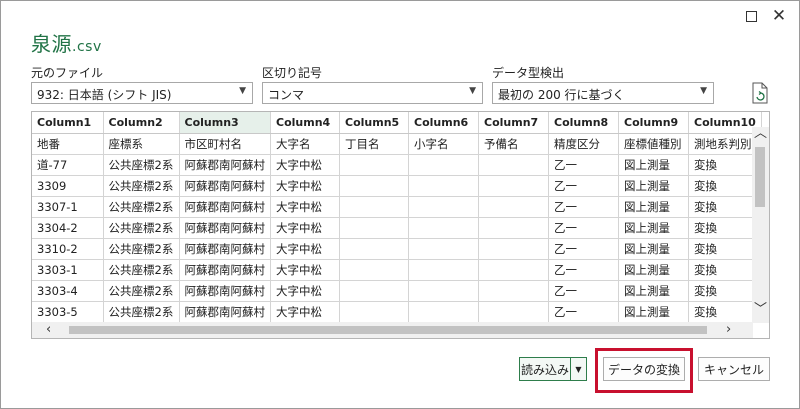  Describe the element at coordinates (513, 123) in the screenshot. I see `column-header: Column7` at that location.